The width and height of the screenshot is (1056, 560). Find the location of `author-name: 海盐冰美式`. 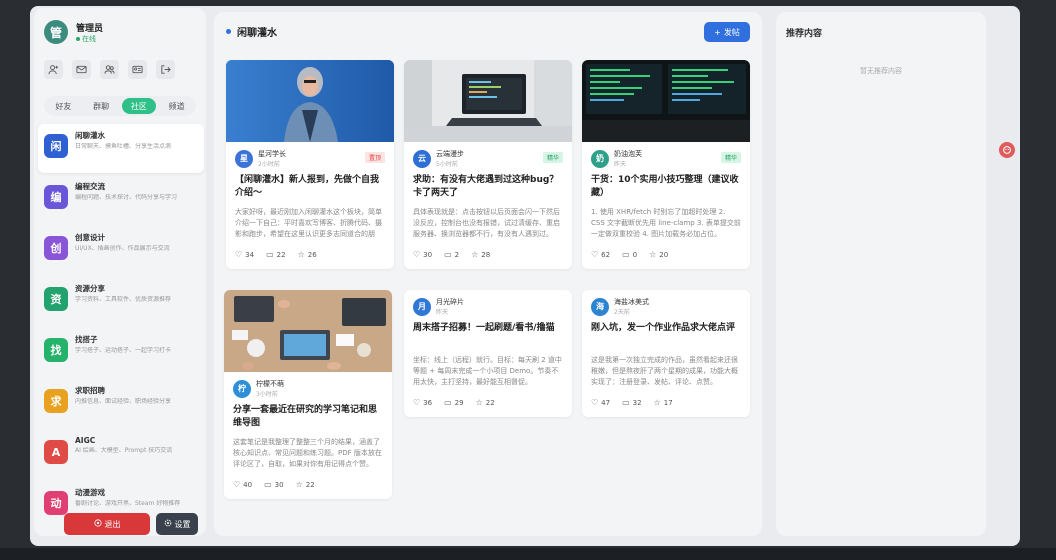

author-name: 海盐冰美式 is located at coordinates (631, 302).